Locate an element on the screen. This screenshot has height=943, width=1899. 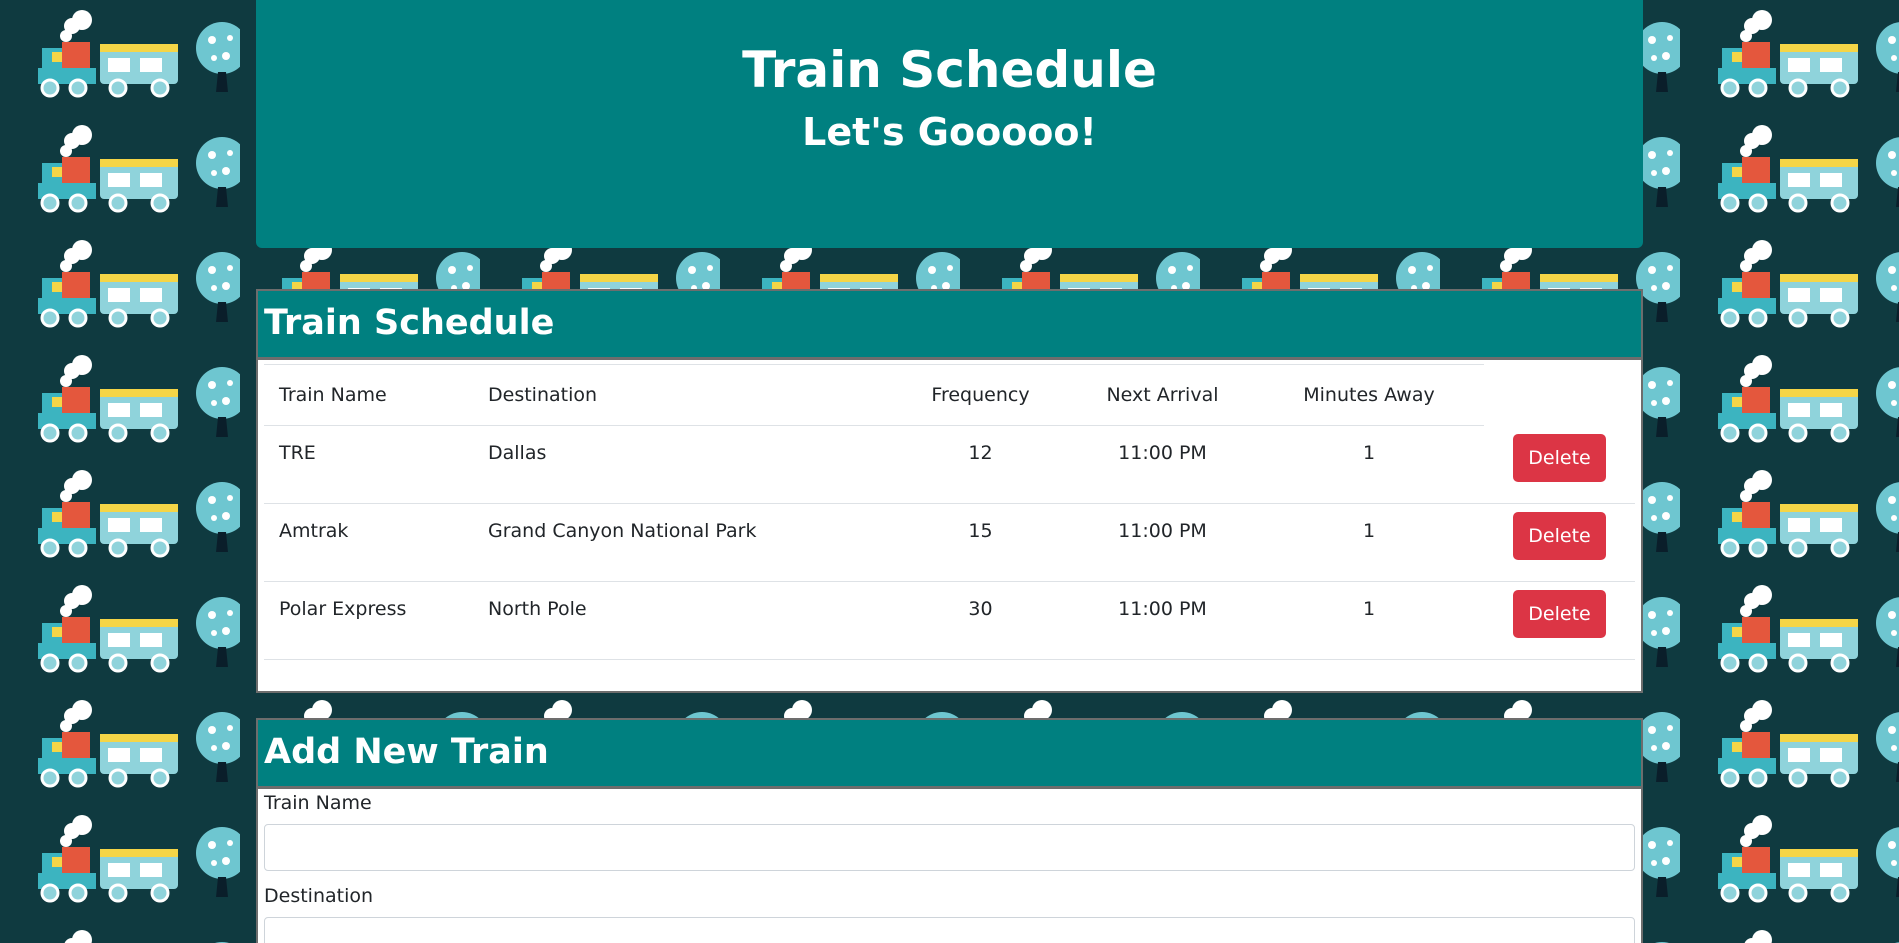
cell-train-name: Polar Express is located at coordinates (368, 620).